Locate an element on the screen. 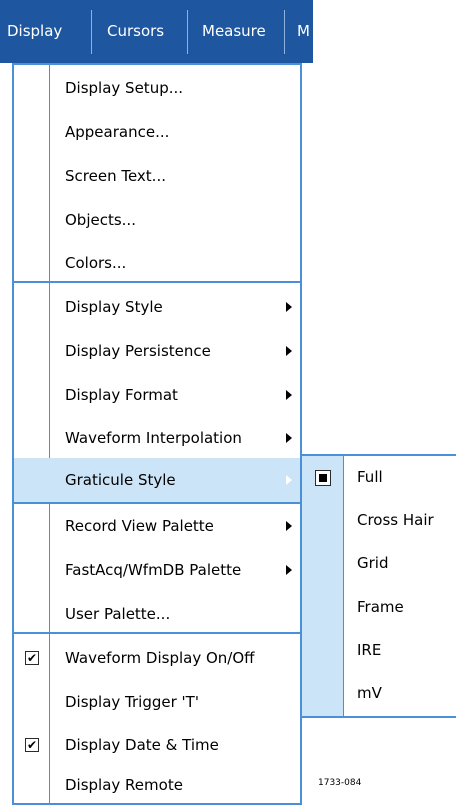 This screenshot has height=808, width=456. submenu-item-label: Cross Hair is located at coordinates (395, 520).